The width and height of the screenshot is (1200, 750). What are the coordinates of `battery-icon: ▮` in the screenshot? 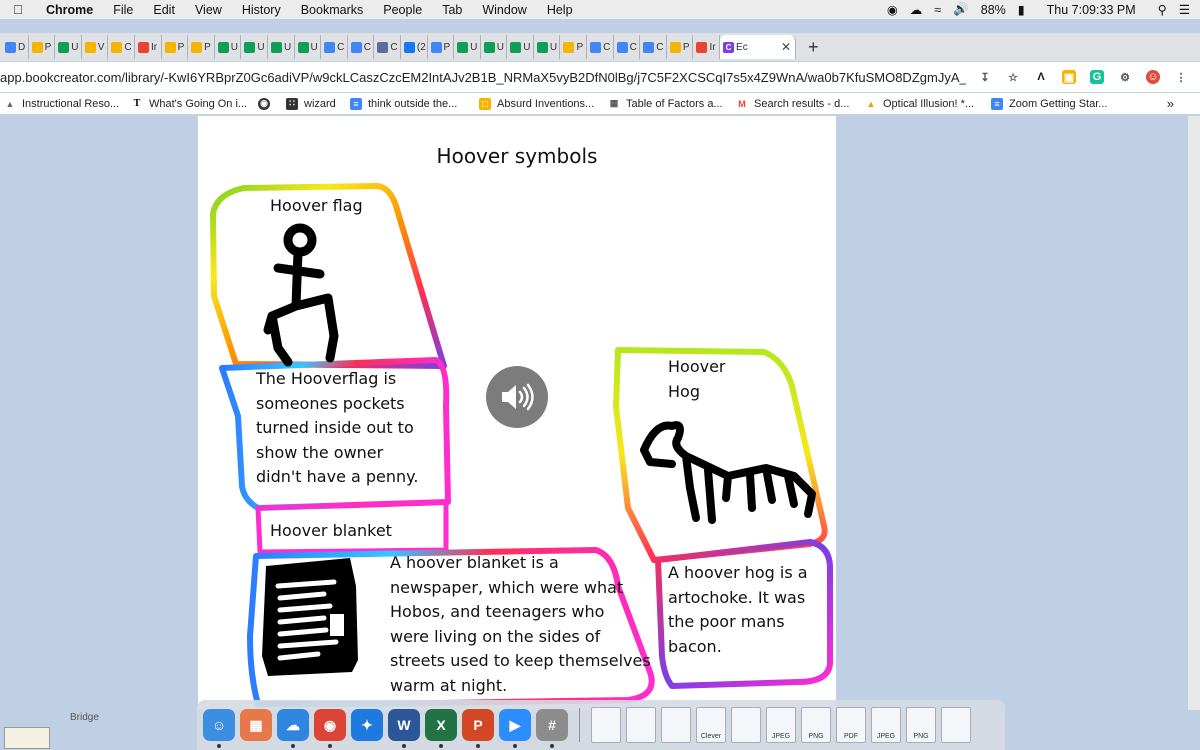 It's located at (1021, 9).